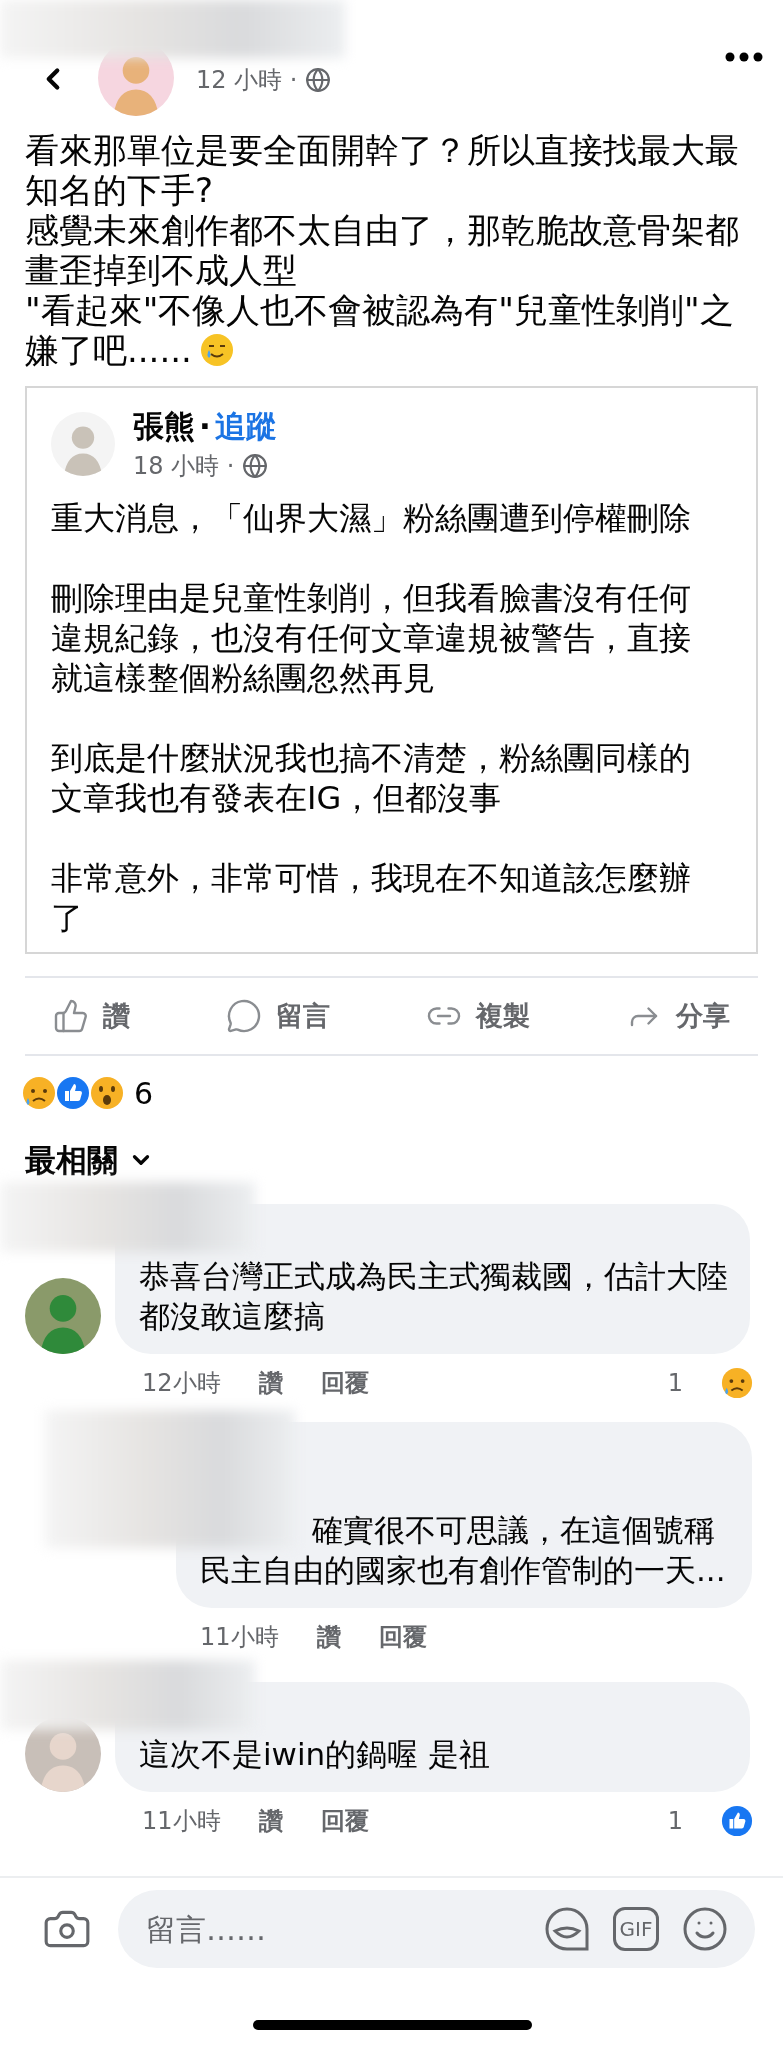  What do you see at coordinates (107, 1093) in the screenshot?
I see `wow-emoji-icon` at bounding box center [107, 1093].